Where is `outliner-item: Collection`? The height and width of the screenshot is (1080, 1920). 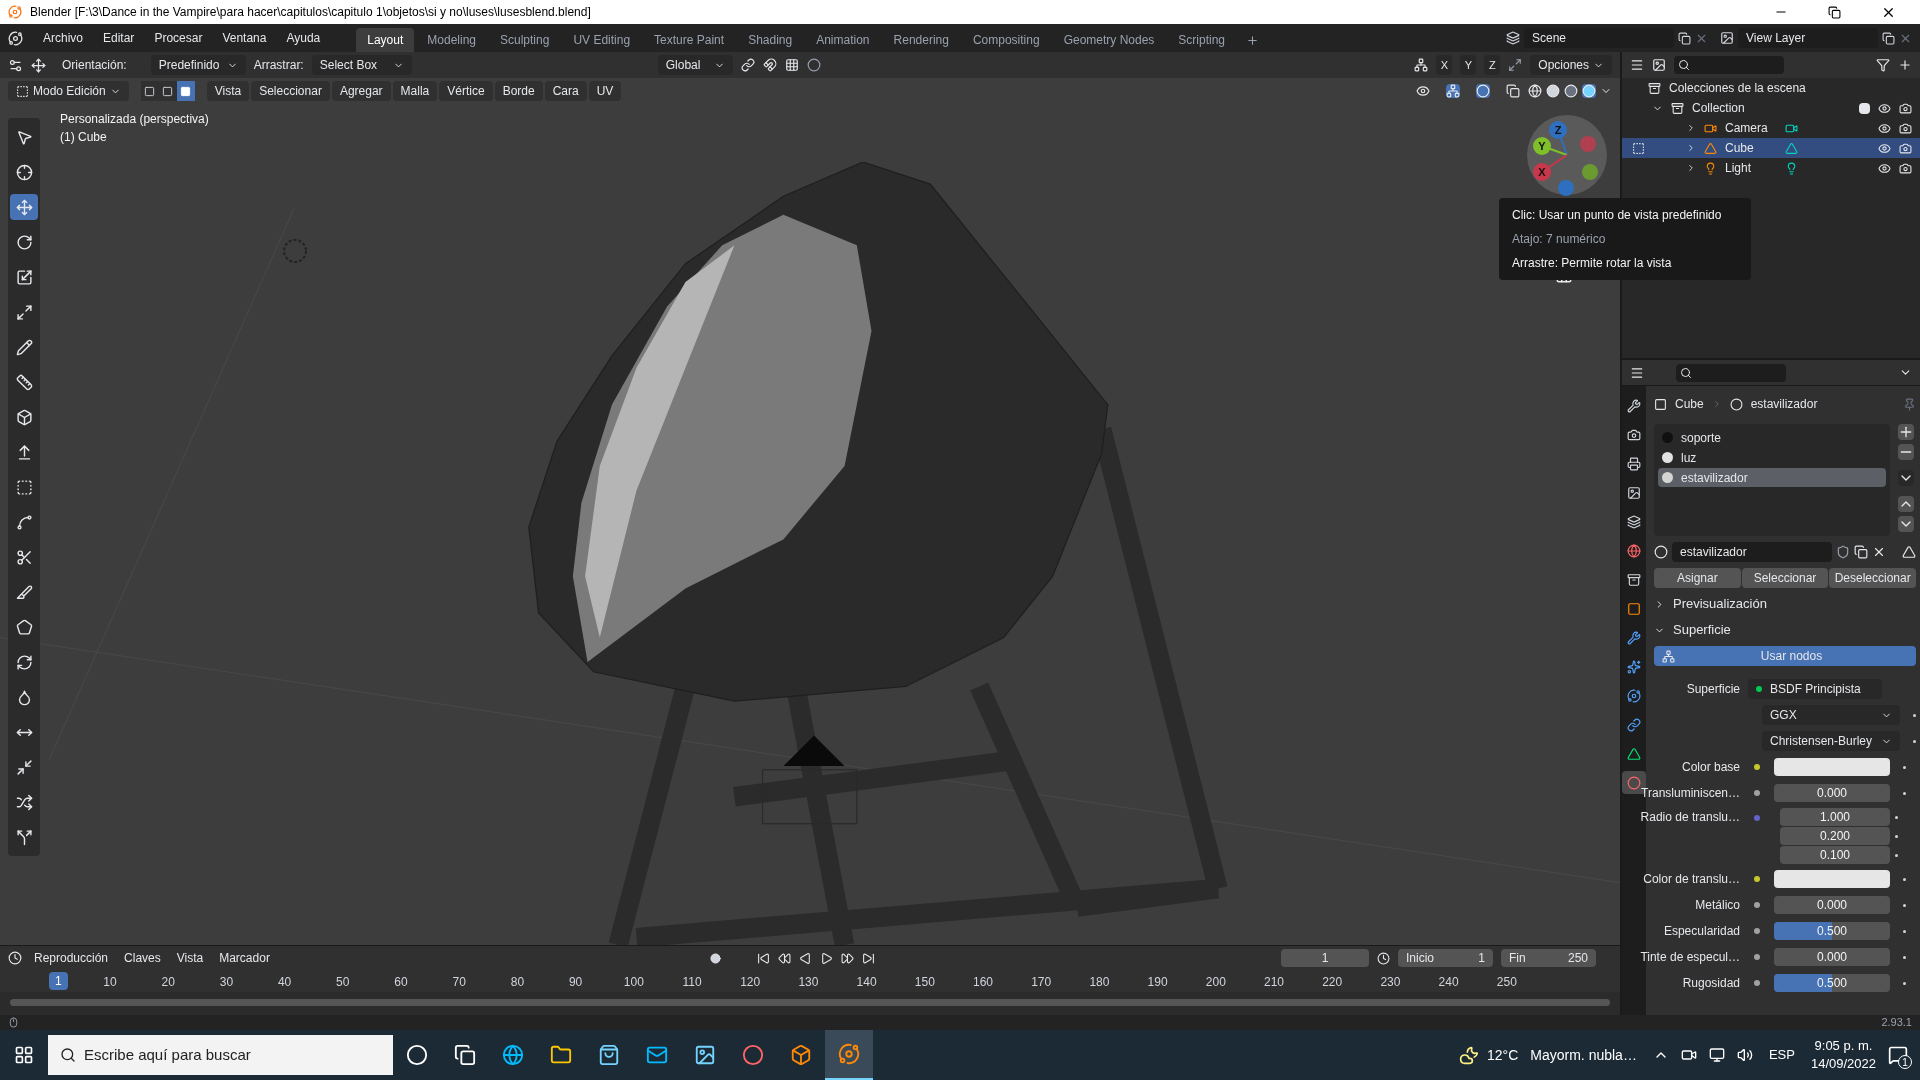 outliner-item: Collection is located at coordinates (1718, 108).